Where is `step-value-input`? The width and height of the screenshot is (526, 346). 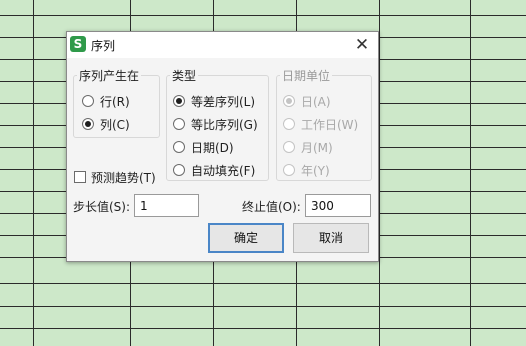 step-value-input is located at coordinates (166, 205).